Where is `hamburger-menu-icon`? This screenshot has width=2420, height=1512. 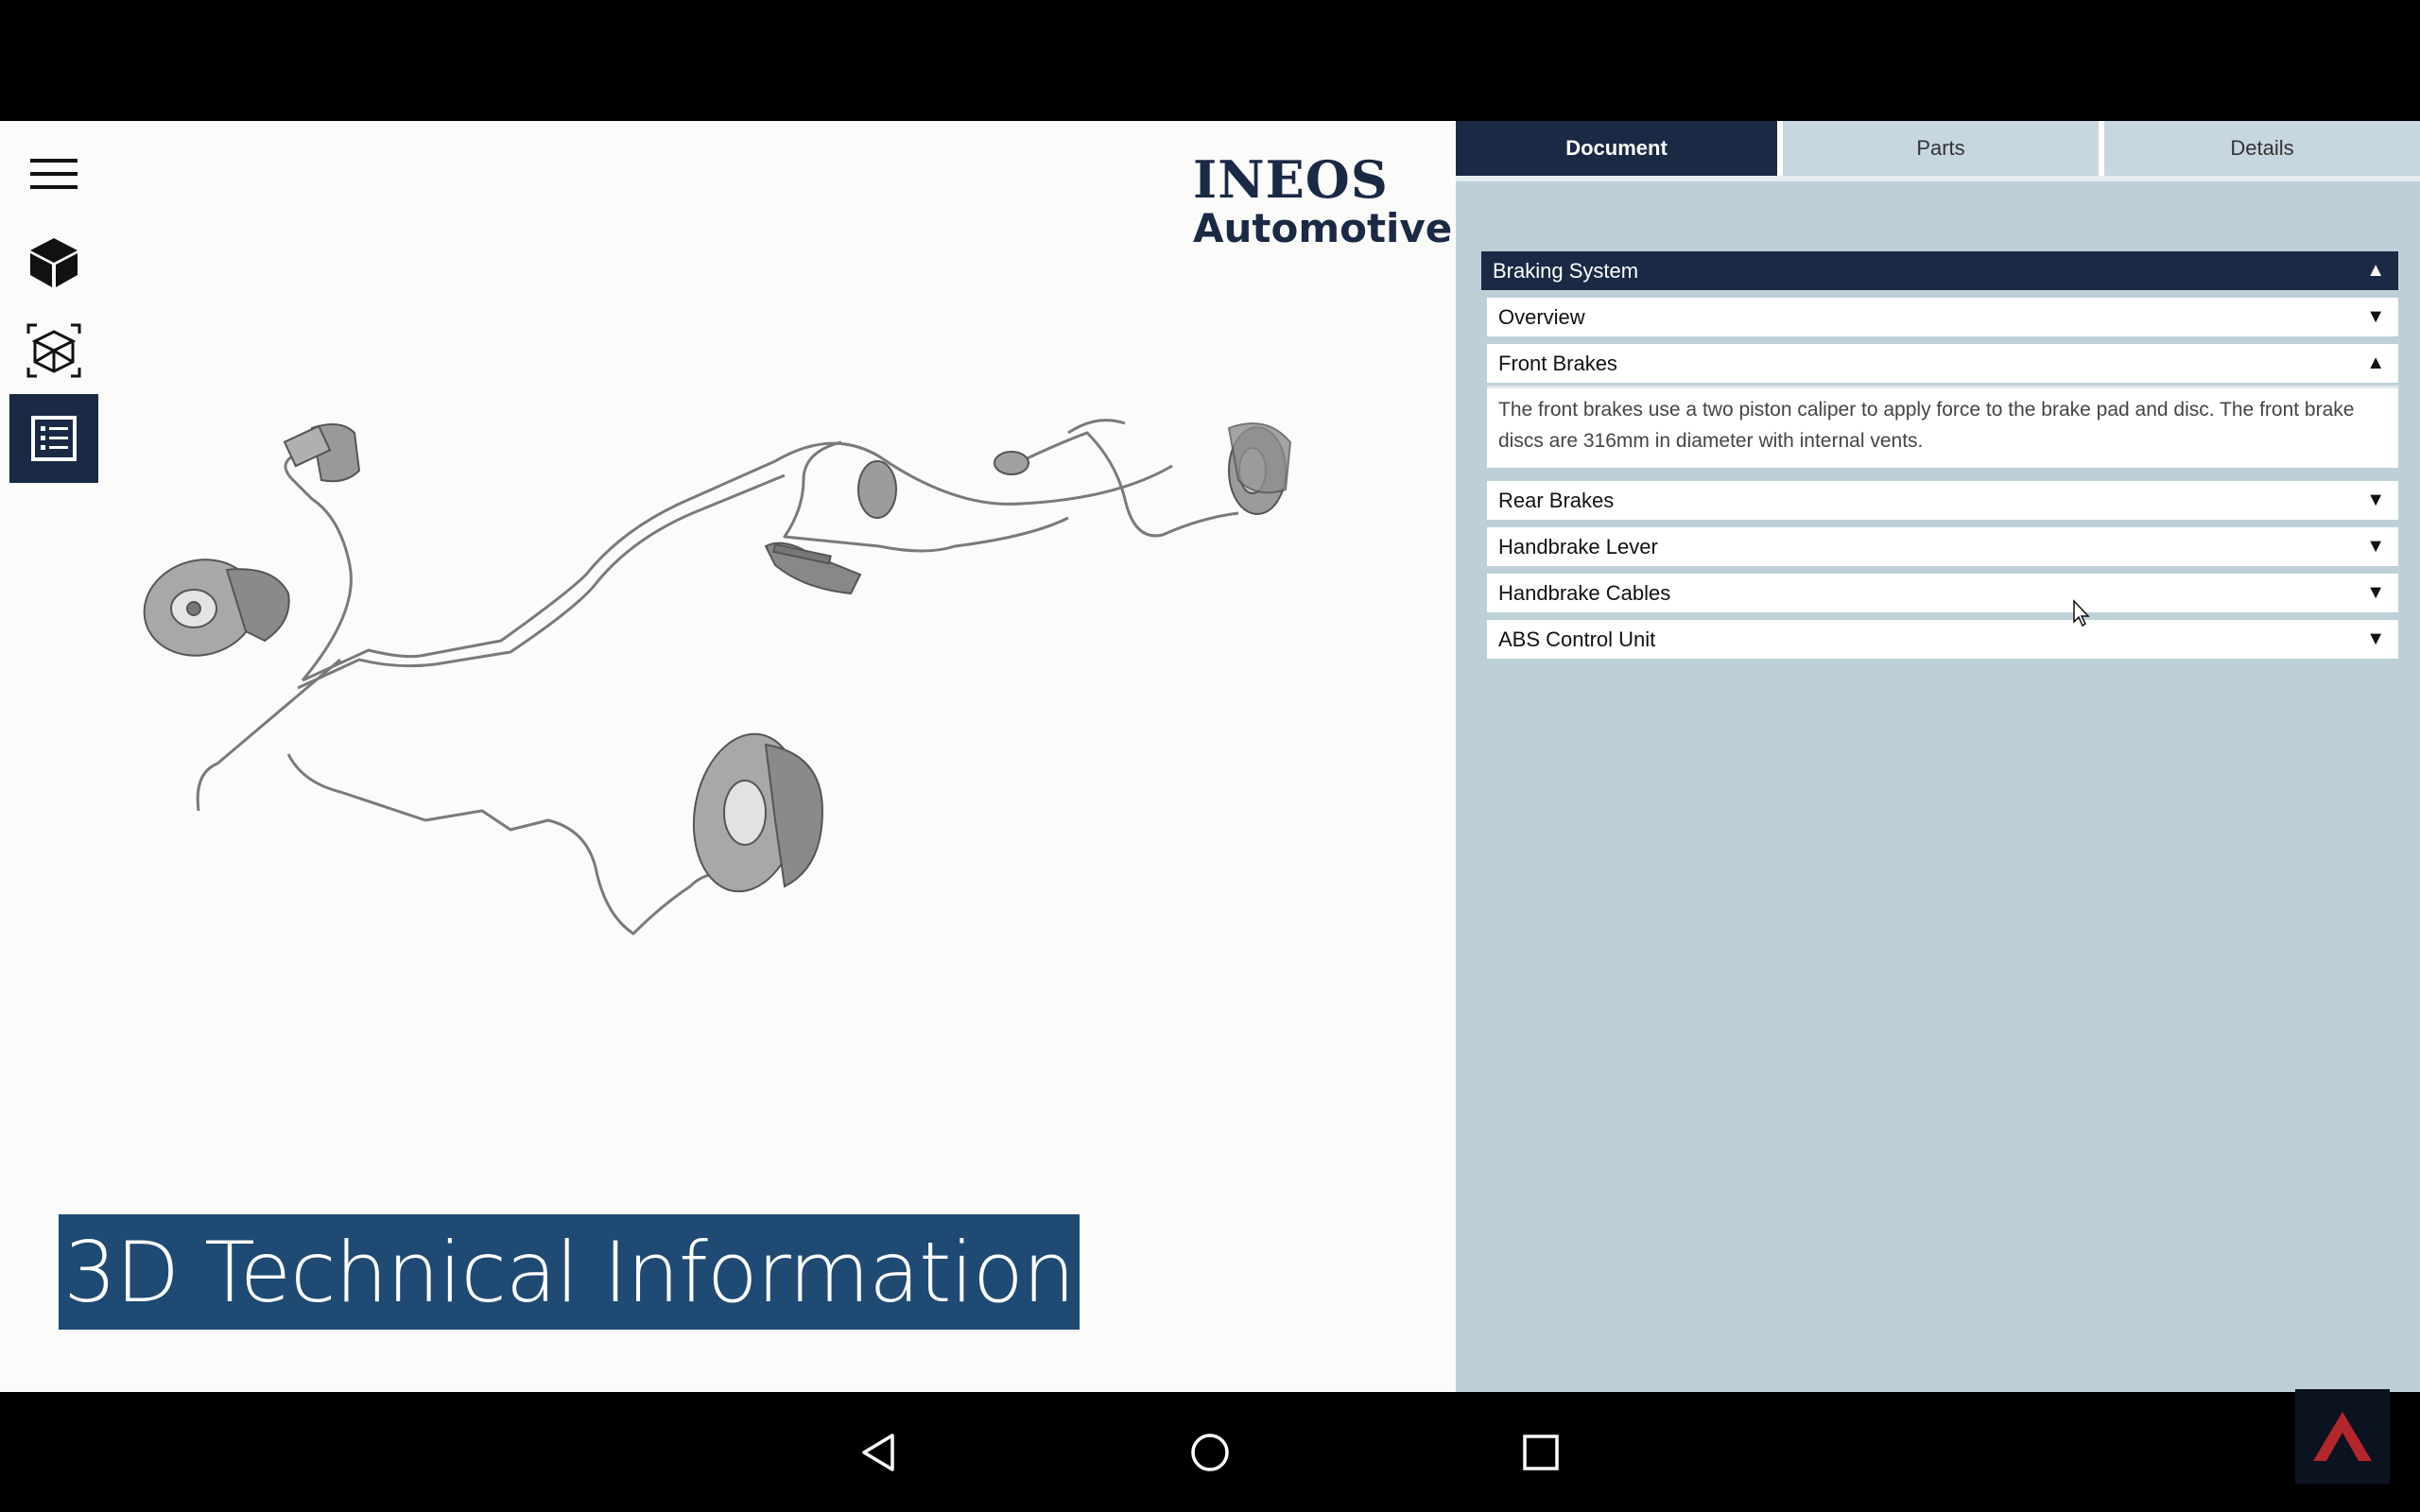 hamburger-menu-icon is located at coordinates (54, 174).